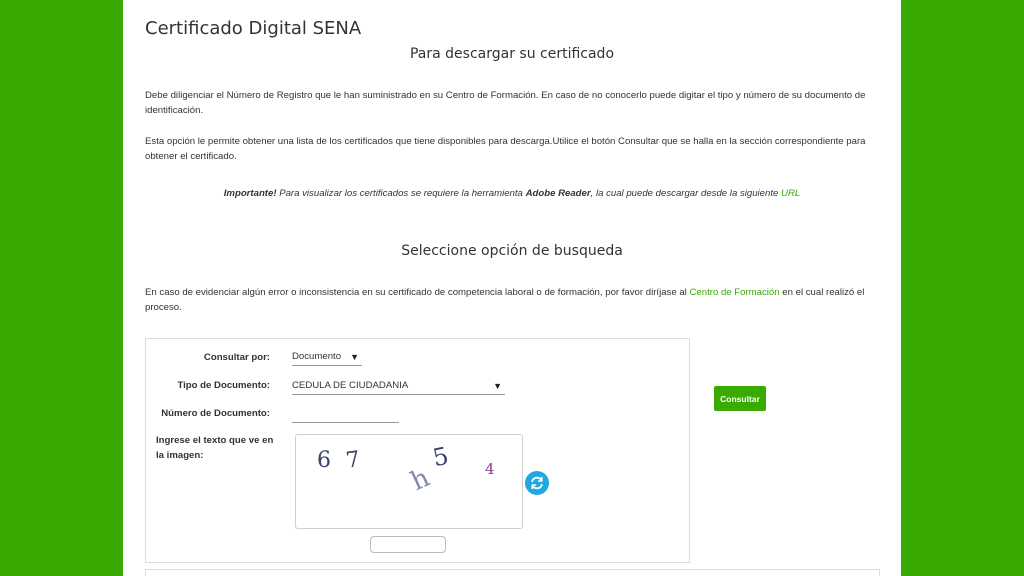  I want to click on tipo-documento-value: CEDULA DE CIUDADANIA, so click(350, 385).